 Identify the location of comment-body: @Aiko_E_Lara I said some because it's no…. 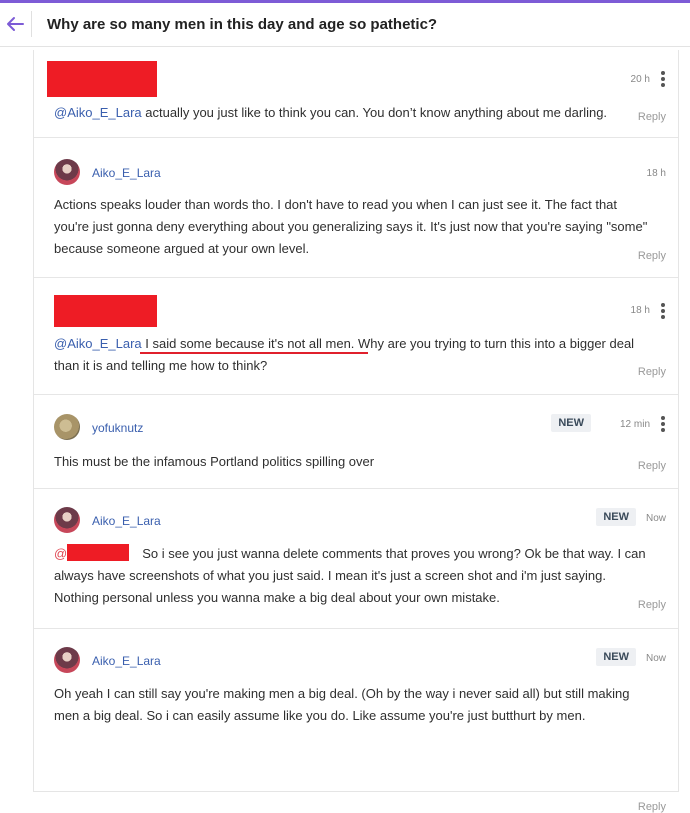
(344, 354).